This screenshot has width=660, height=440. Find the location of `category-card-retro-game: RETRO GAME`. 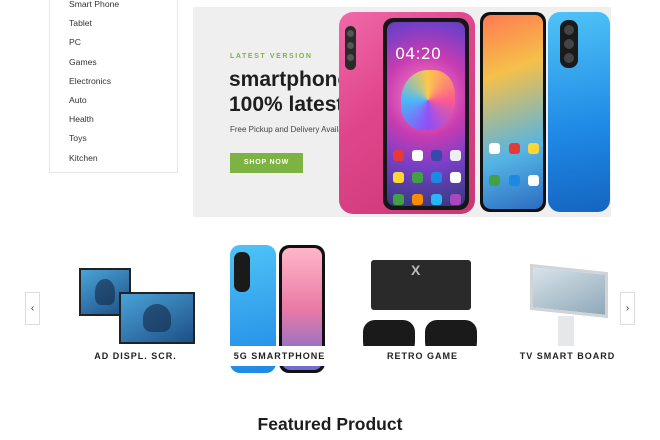

category-card-retro-game: RETRO GAME is located at coordinates (422, 307).